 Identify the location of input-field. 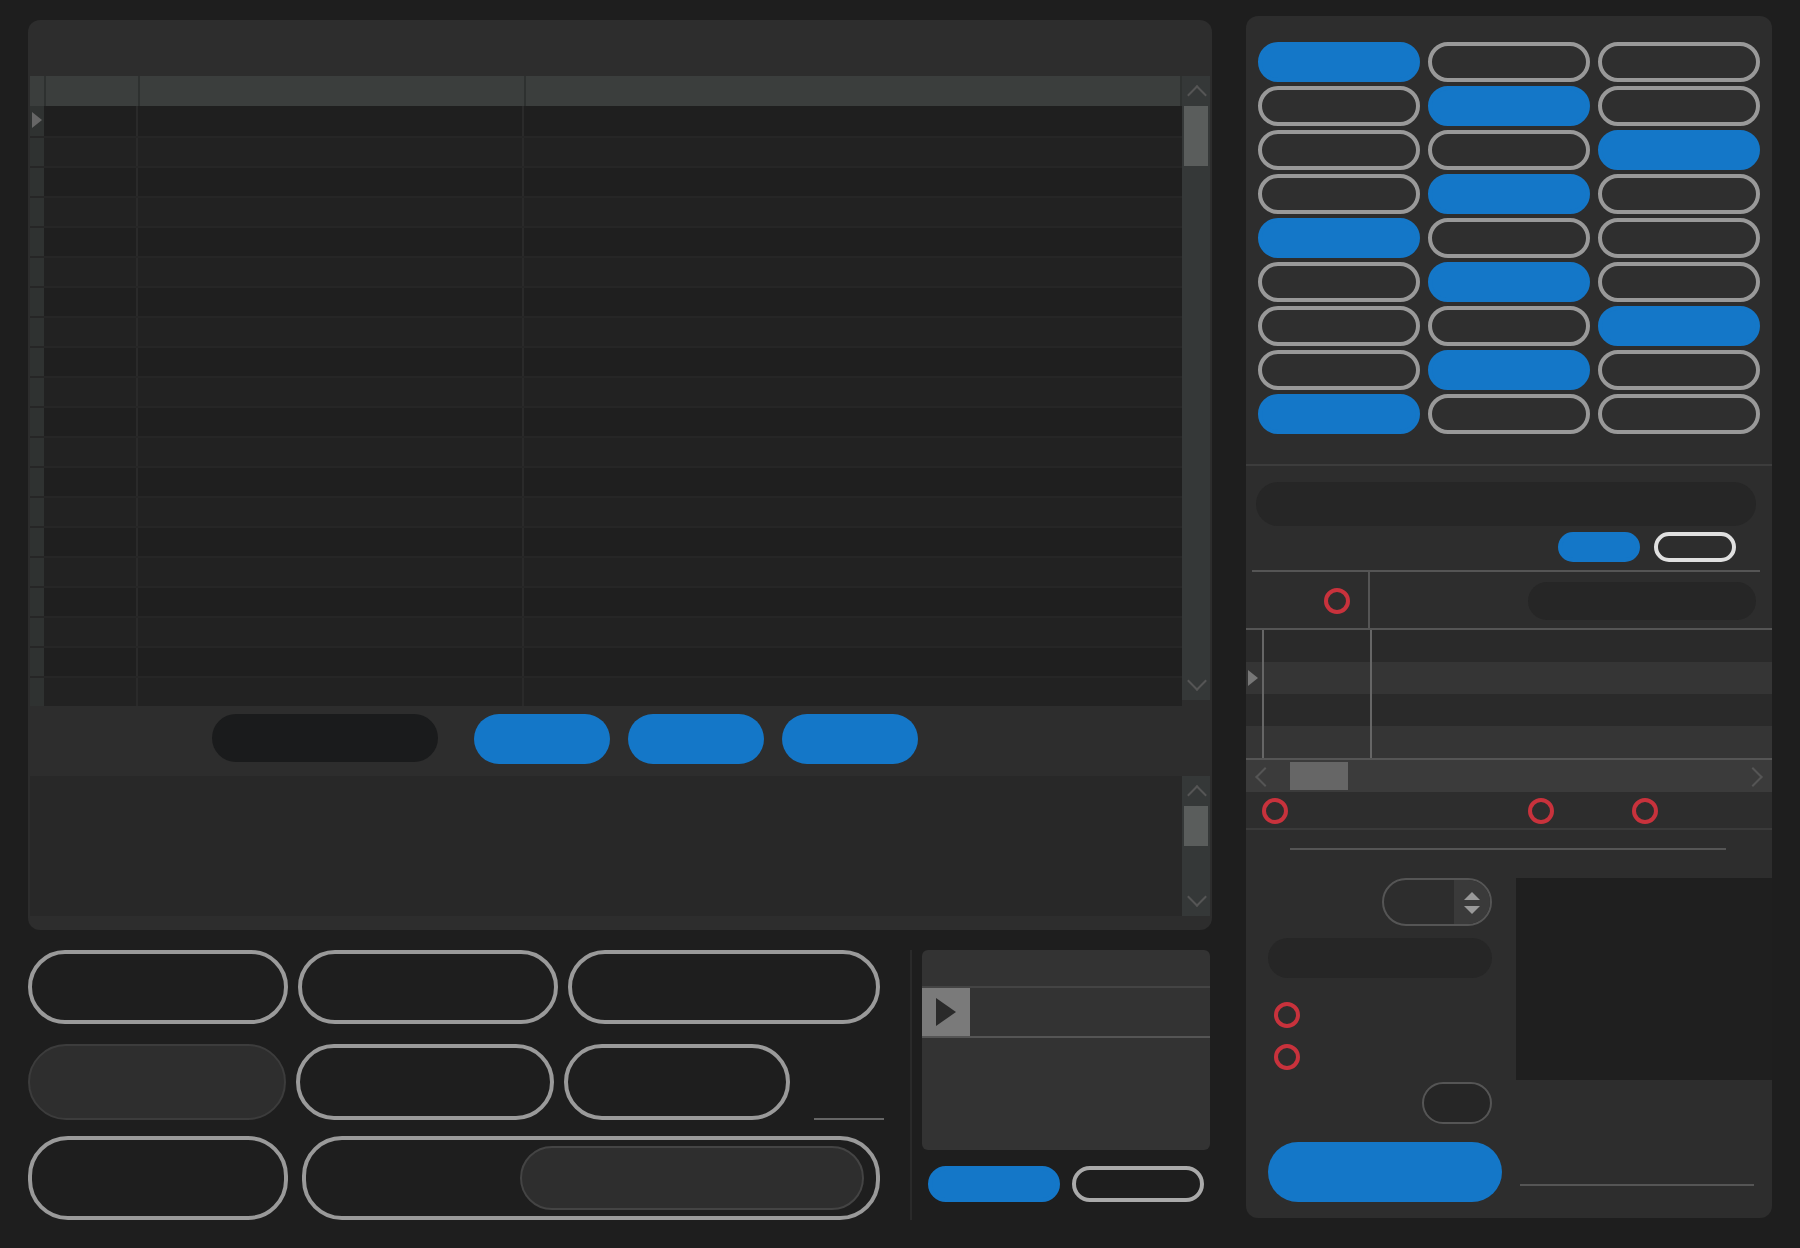
(692, 1178).